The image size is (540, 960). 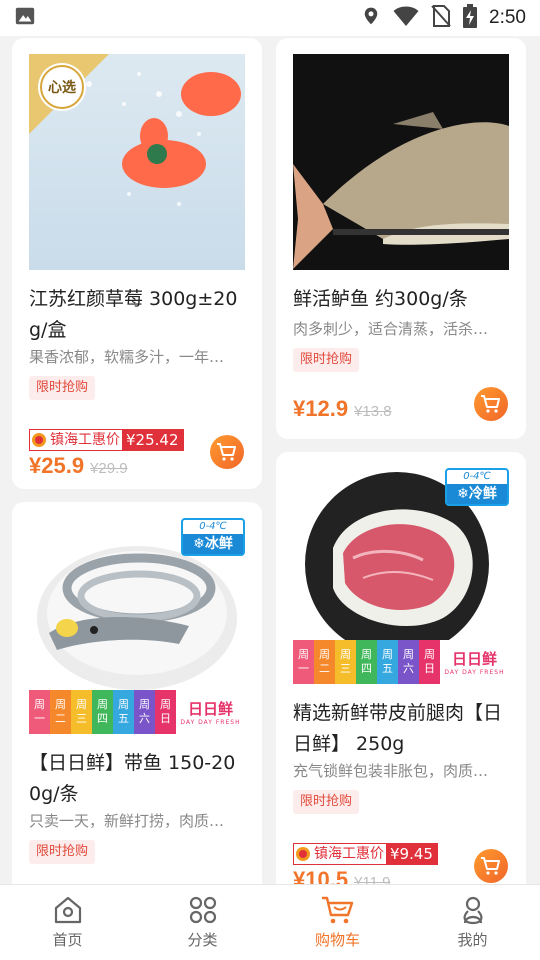 I want to click on product-image, so click(x=401, y=162).